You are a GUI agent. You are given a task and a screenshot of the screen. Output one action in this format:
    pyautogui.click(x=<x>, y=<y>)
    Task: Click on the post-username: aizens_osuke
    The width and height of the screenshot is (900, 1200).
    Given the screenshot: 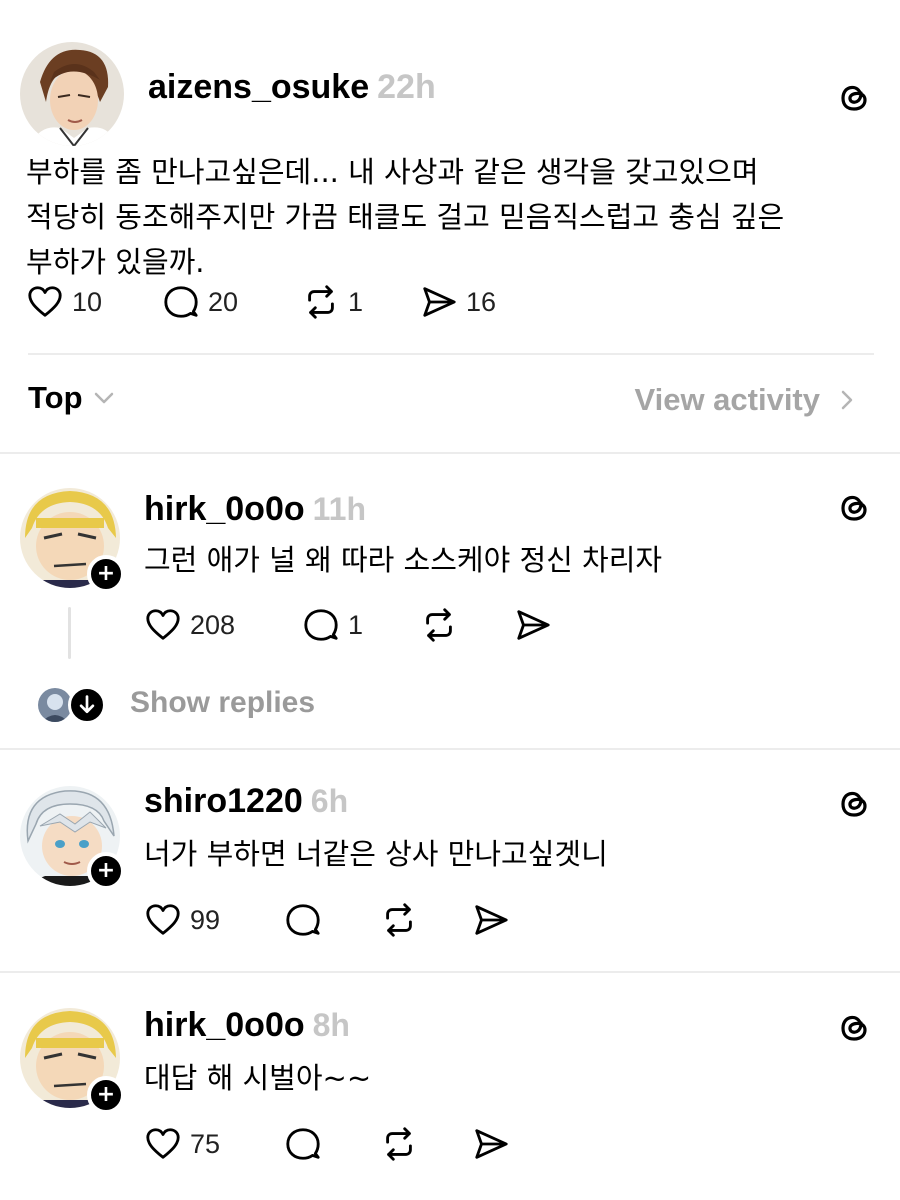 What is the action you would take?
    pyautogui.click(x=258, y=87)
    